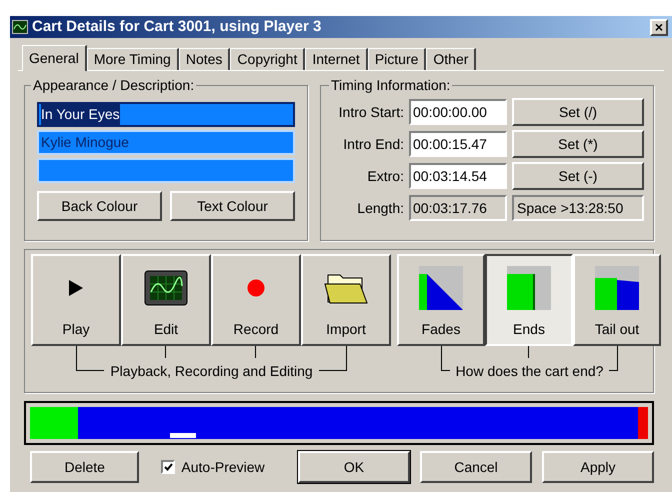 The image size is (672, 492). What do you see at coordinates (223, 467) in the screenshot?
I see `auto-preview-label: Auto-Preview` at bounding box center [223, 467].